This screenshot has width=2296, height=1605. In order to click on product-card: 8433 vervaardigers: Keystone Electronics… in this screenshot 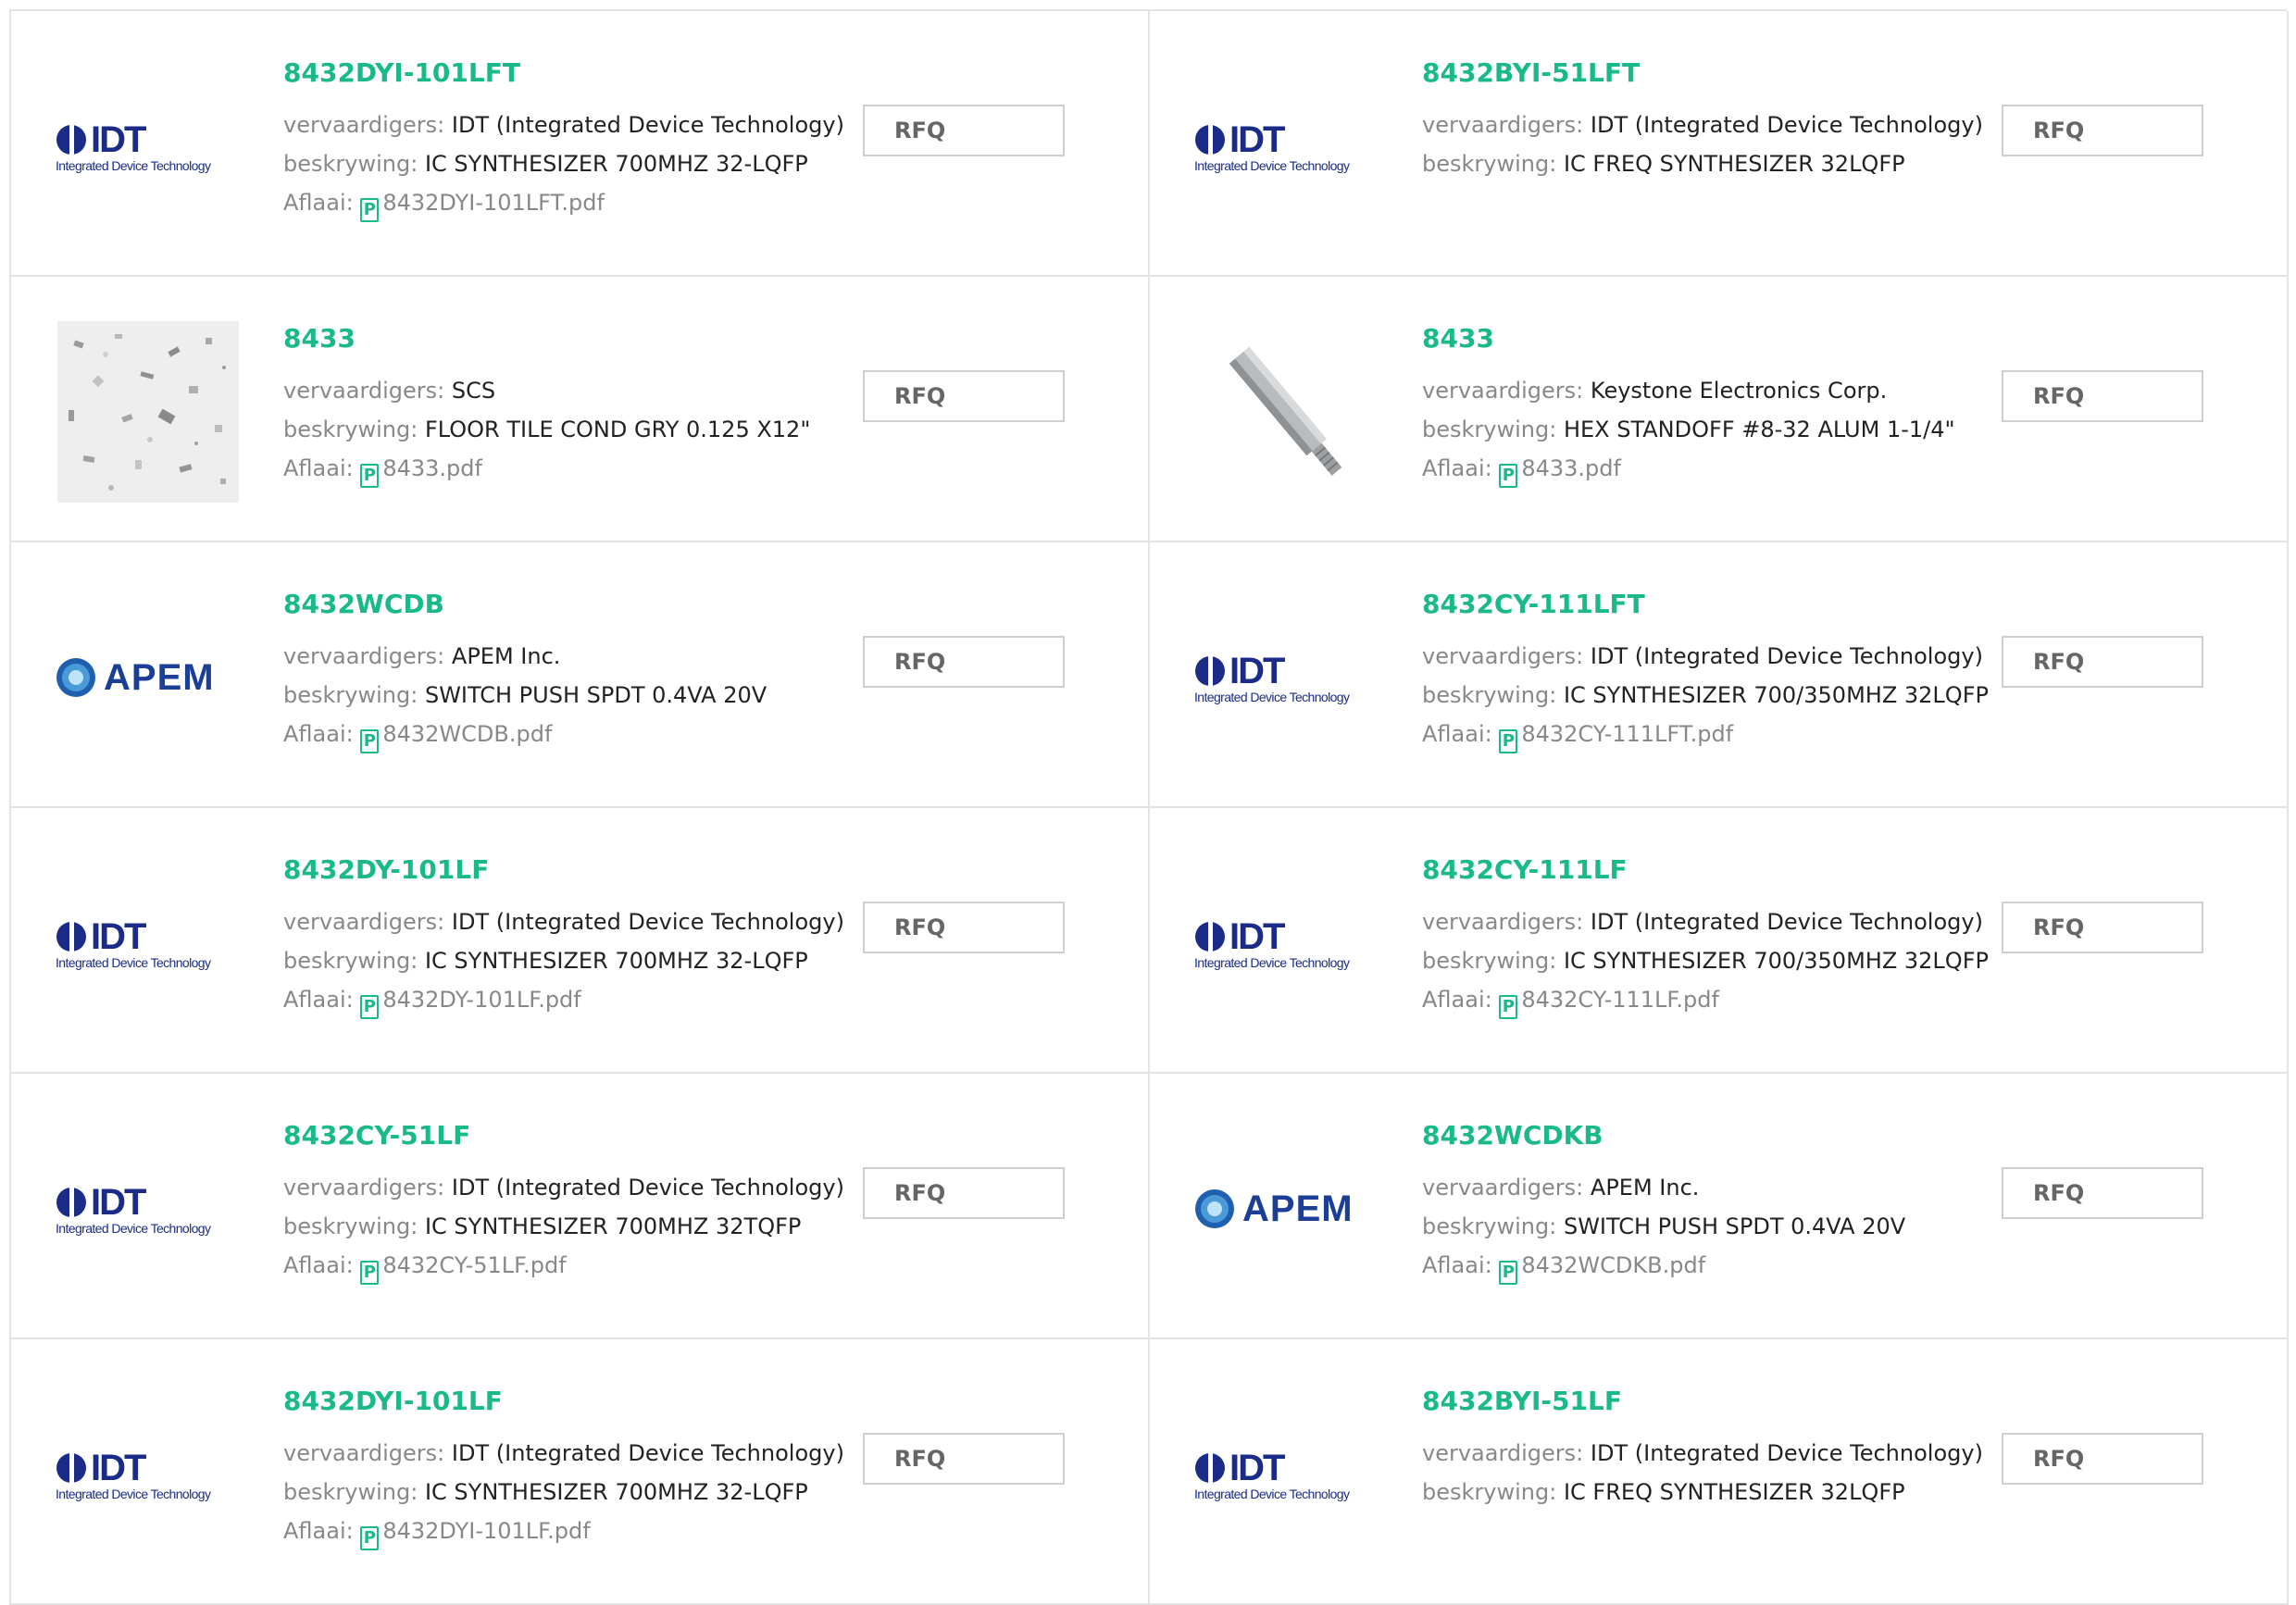, I will do `click(1719, 410)`.